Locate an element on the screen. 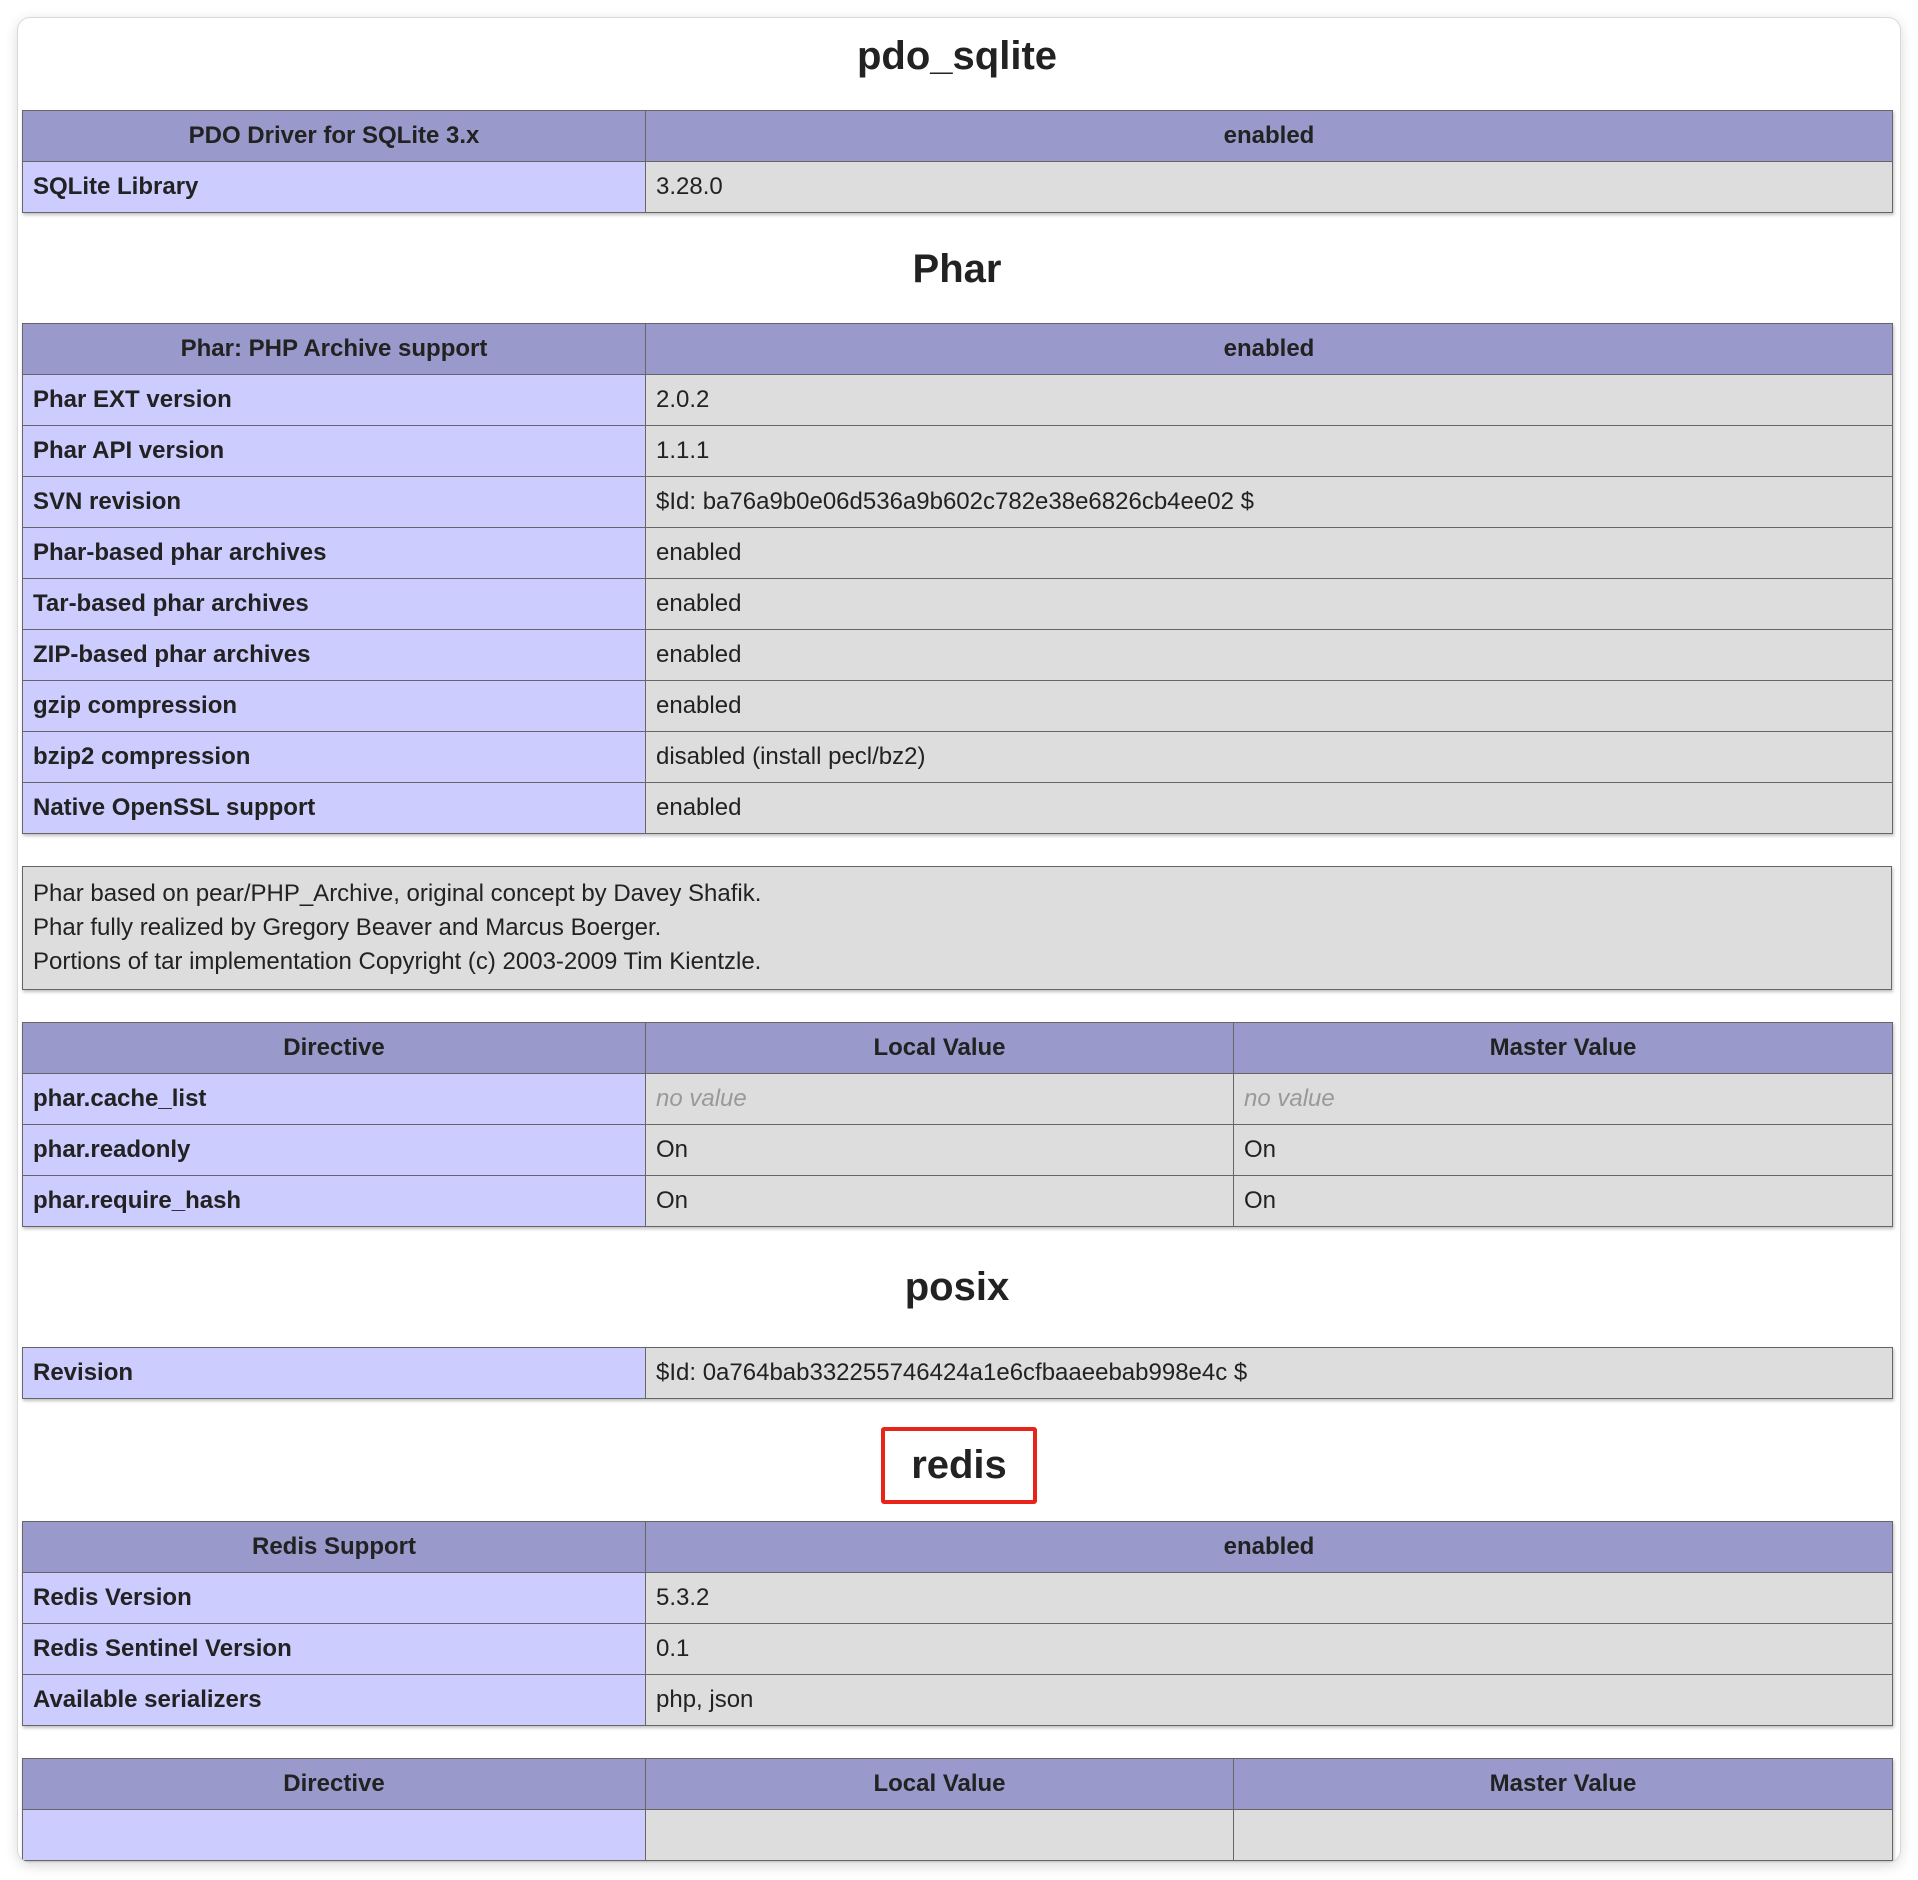  local-value-cell is located at coordinates (939, 1835).